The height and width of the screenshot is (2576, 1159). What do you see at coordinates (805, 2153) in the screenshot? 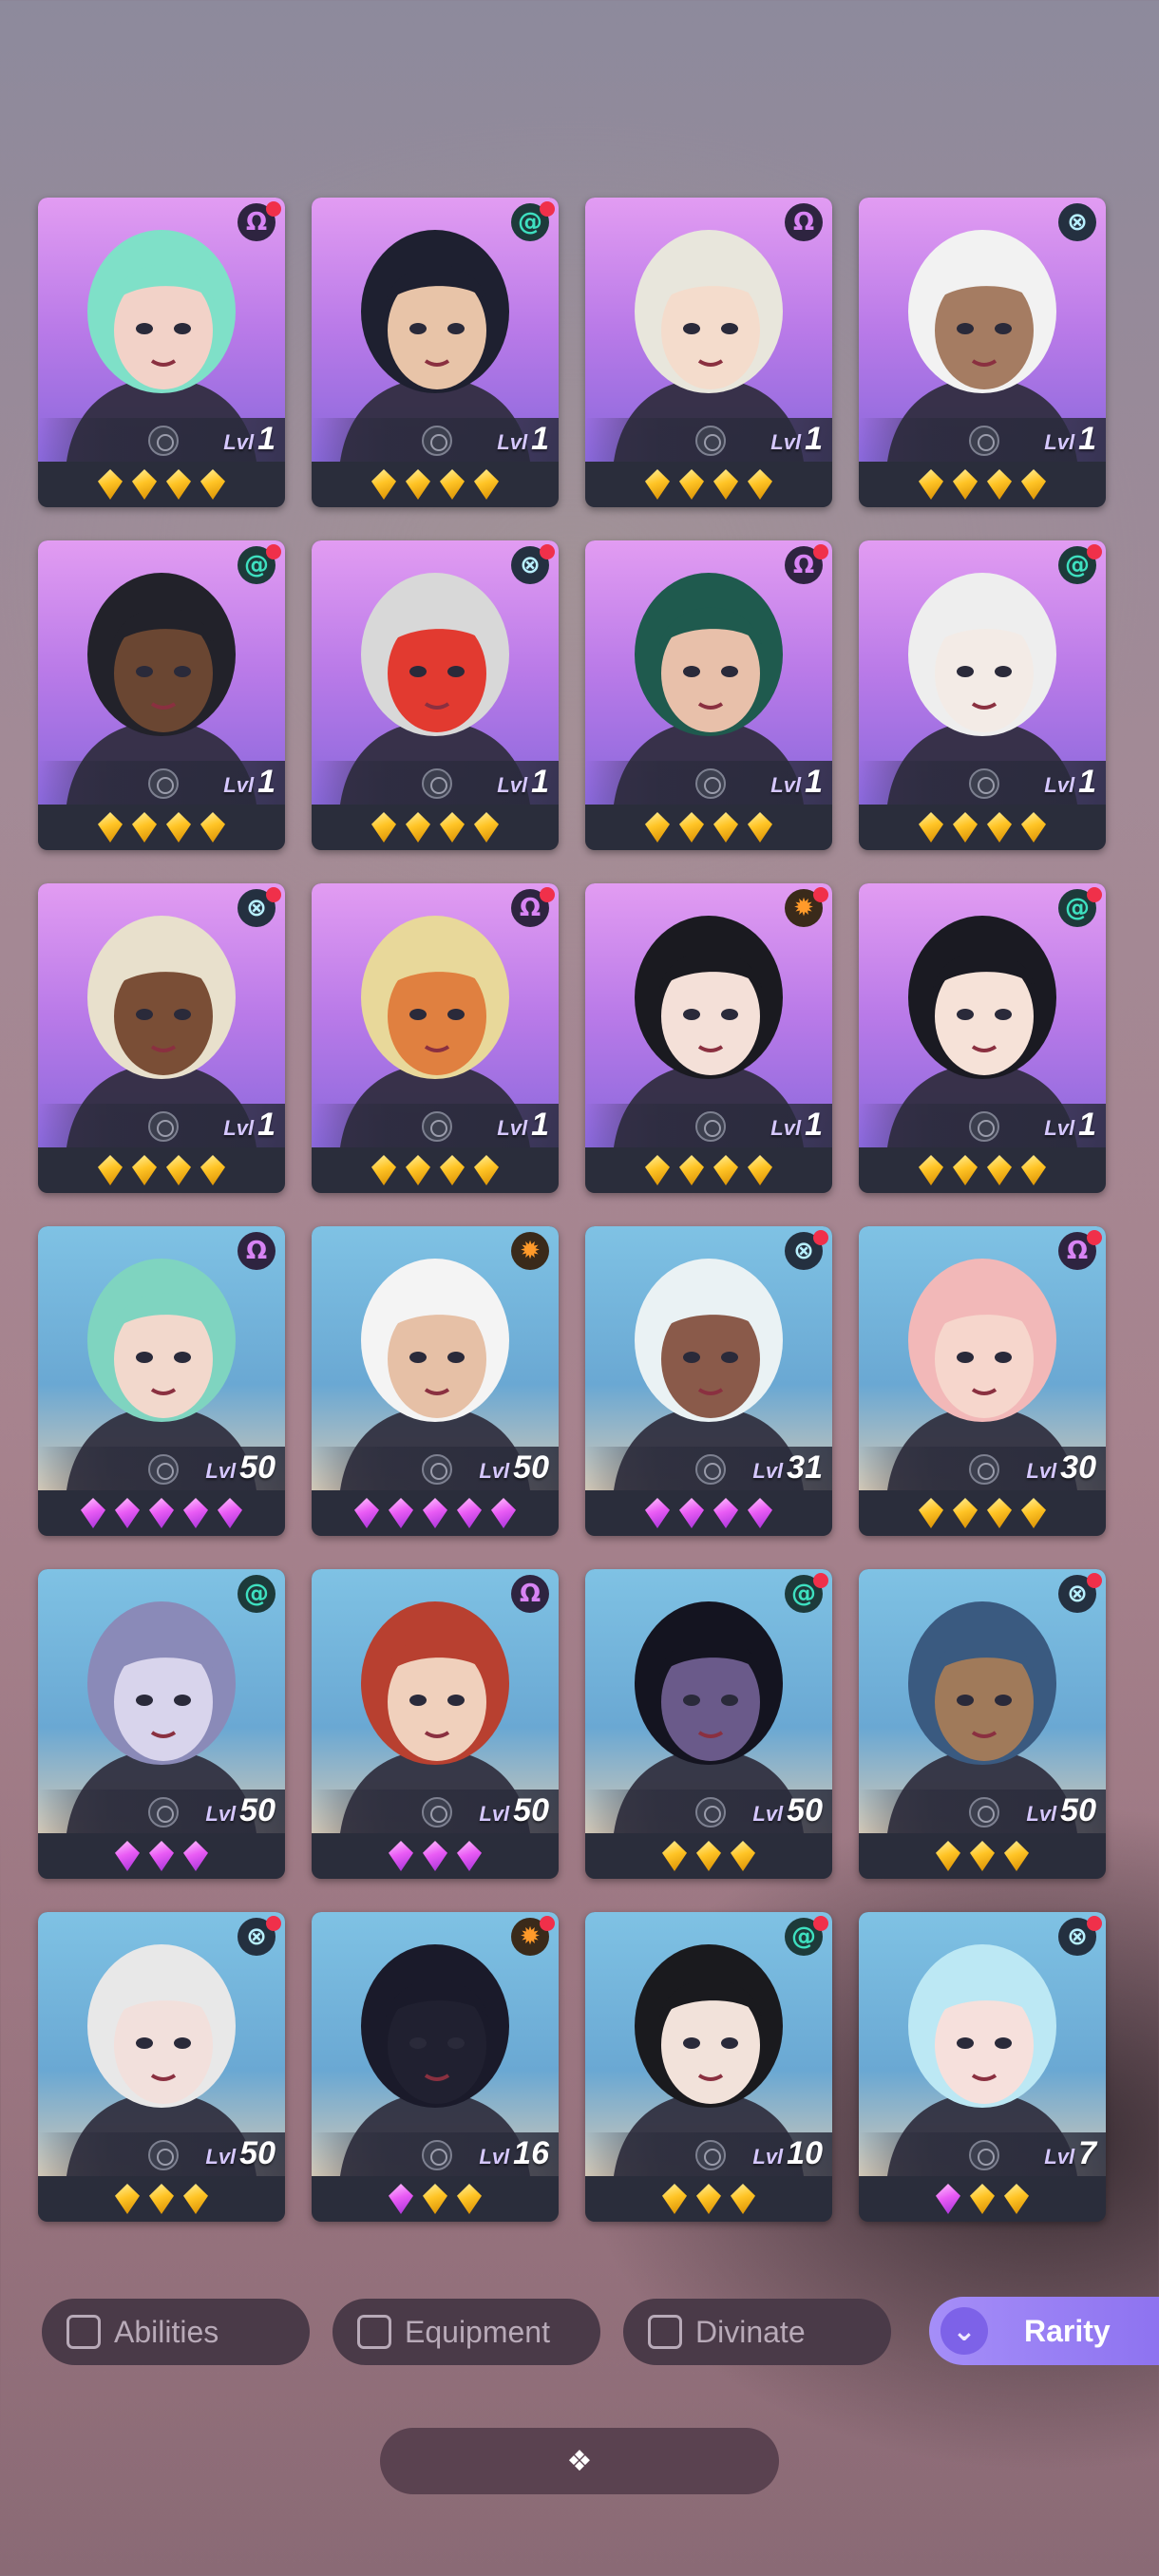
I see `level-number: 10` at bounding box center [805, 2153].